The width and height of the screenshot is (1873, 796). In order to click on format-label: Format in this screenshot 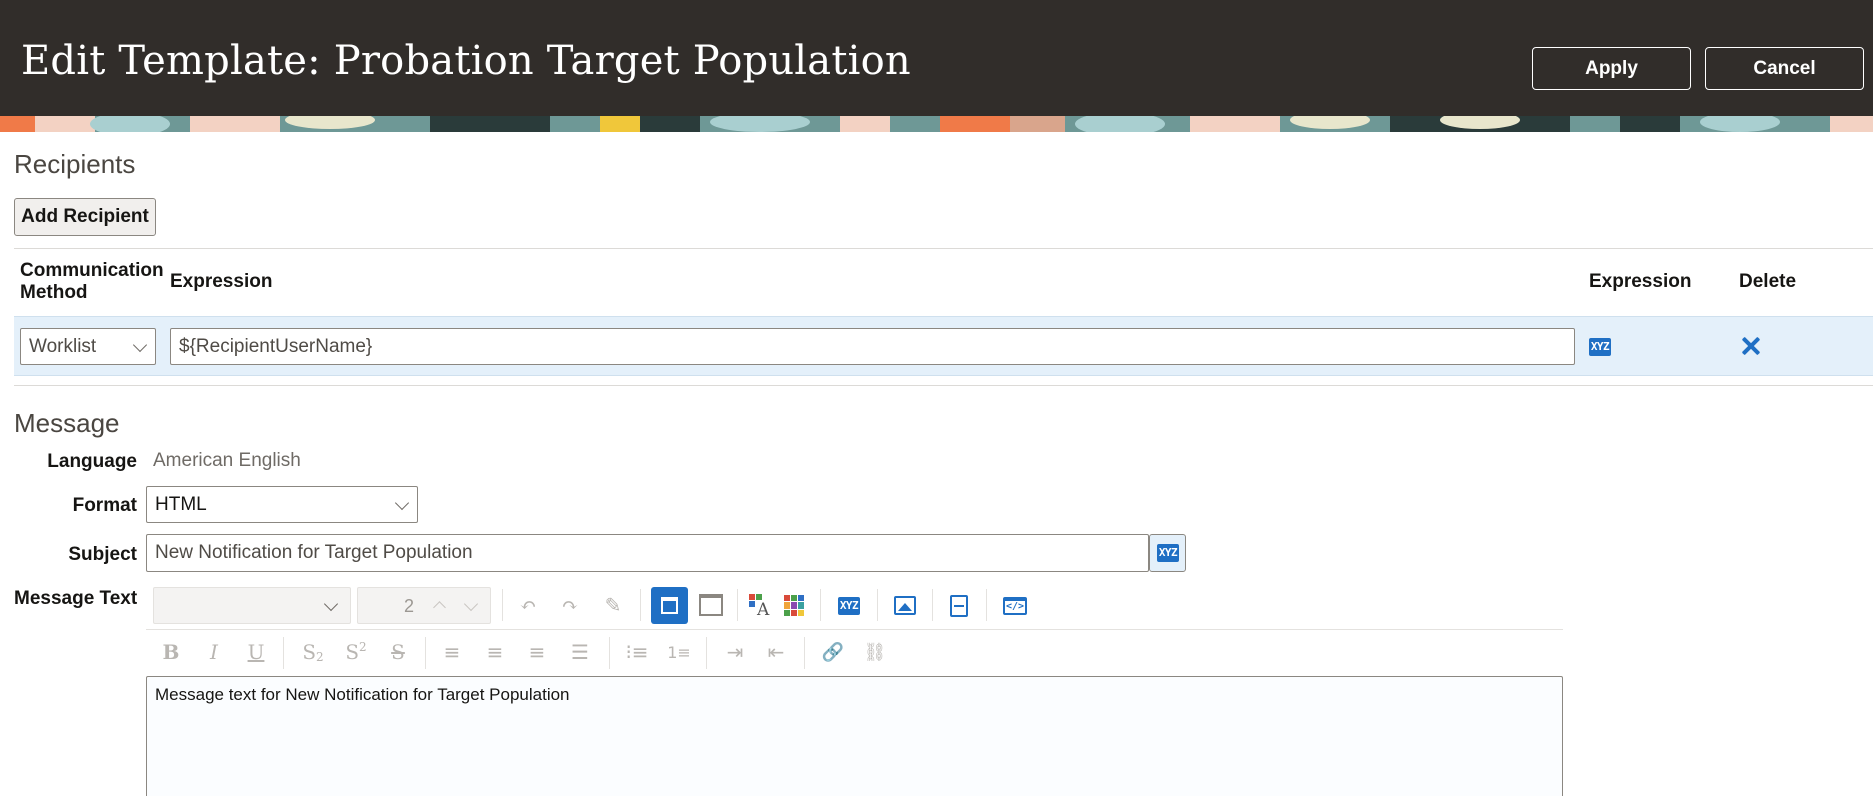, I will do `click(104, 505)`.